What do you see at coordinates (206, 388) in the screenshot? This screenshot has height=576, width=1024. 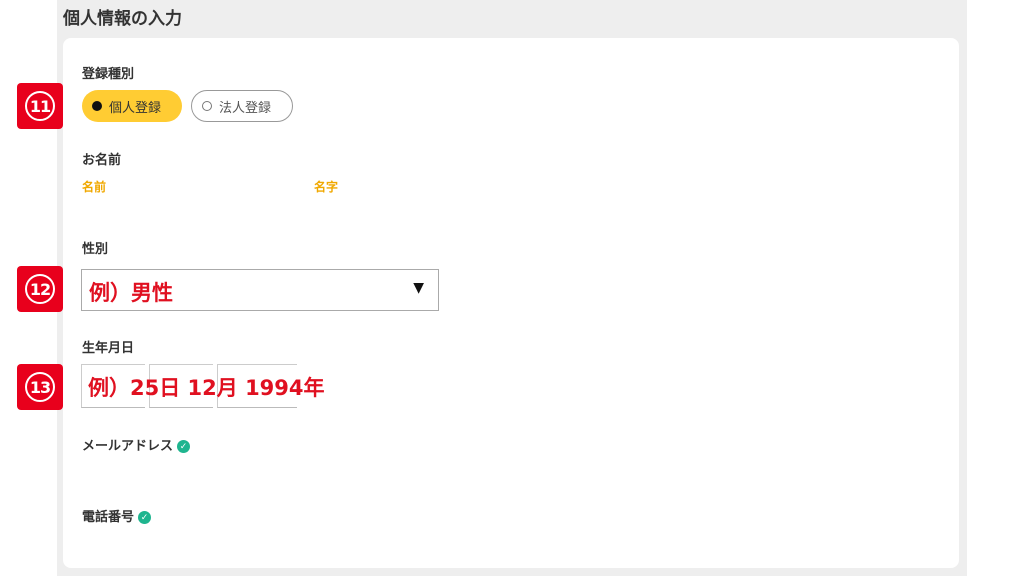 I see `birthday-example: 例）25日 12月 1994年` at bounding box center [206, 388].